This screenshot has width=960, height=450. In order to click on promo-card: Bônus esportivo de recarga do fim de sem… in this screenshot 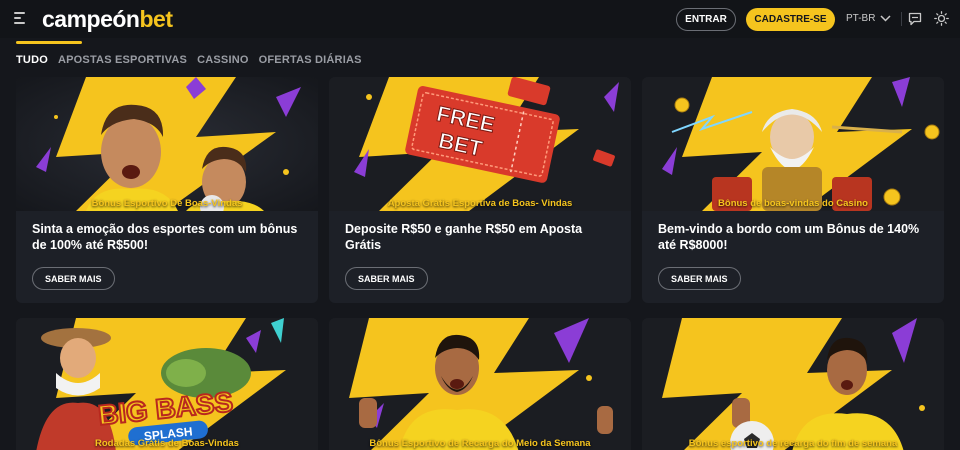, I will do `click(793, 384)`.